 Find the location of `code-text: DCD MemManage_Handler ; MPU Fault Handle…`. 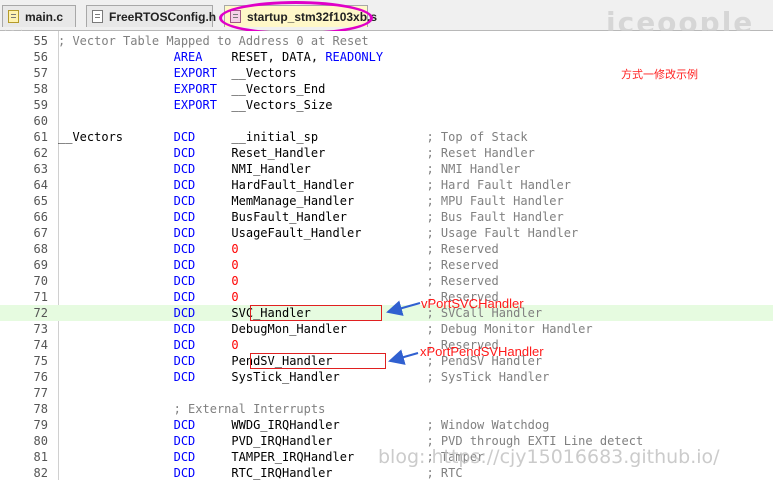

code-text: DCD MemManage_Handler ; MPU Fault Handle… is located at coordinates (311, 201).